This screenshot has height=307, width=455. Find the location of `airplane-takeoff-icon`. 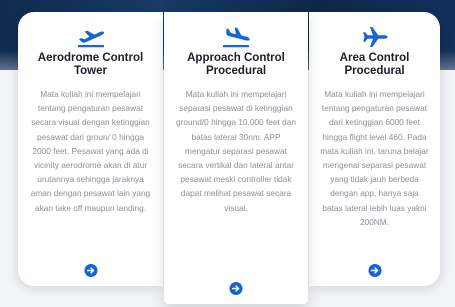

airplane-takeoff-icon is located at coordinates (90, 39).